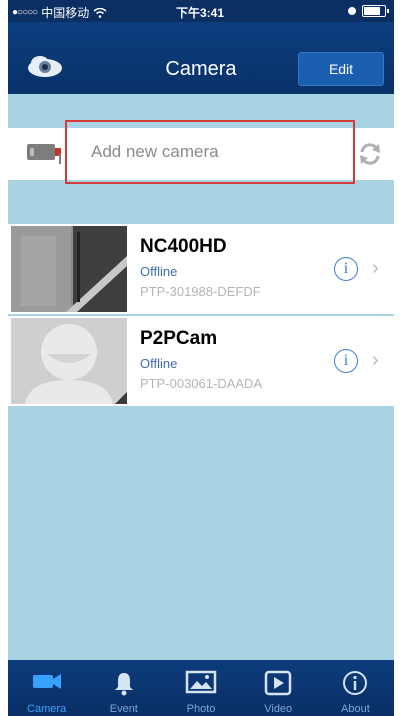 The image size is (402, 716). What do you see at coordinates (355, 683) in the screenshot?
I see `info-icon` at bounding box center [355, 683].